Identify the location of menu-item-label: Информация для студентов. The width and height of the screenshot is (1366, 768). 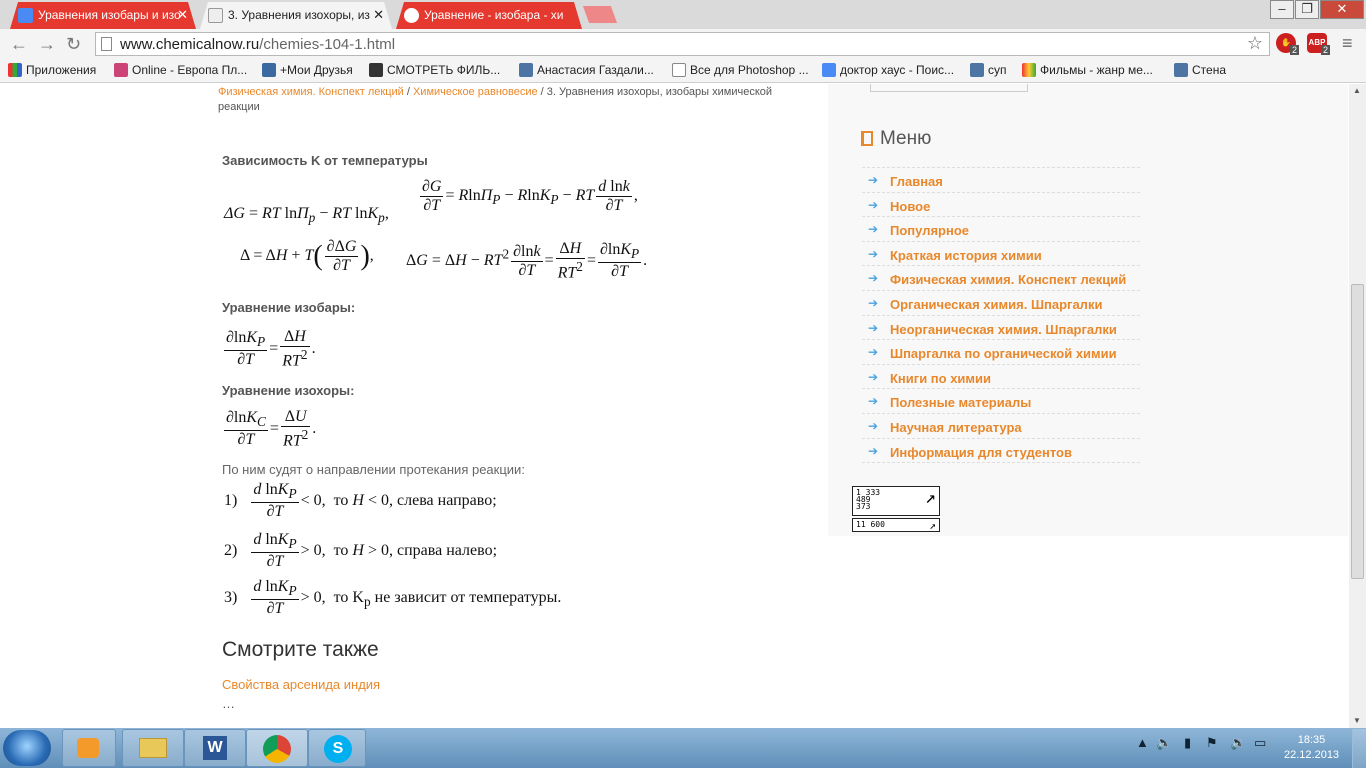
(981, 452).